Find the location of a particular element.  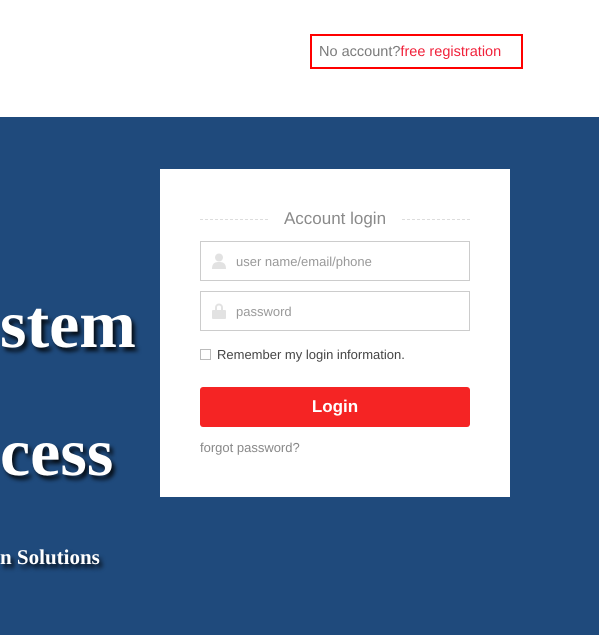

remember-label: Remember my login information. is located at coordinates (311, 354).